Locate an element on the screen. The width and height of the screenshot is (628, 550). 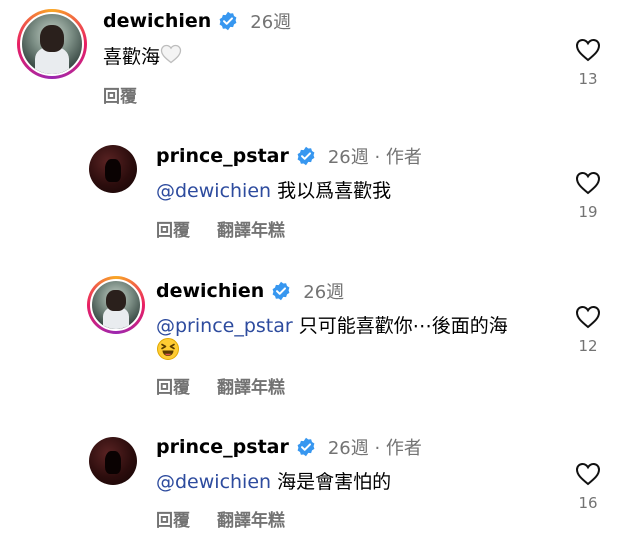
mention-link: @prince_pstar is located at coordinates (224, 326).